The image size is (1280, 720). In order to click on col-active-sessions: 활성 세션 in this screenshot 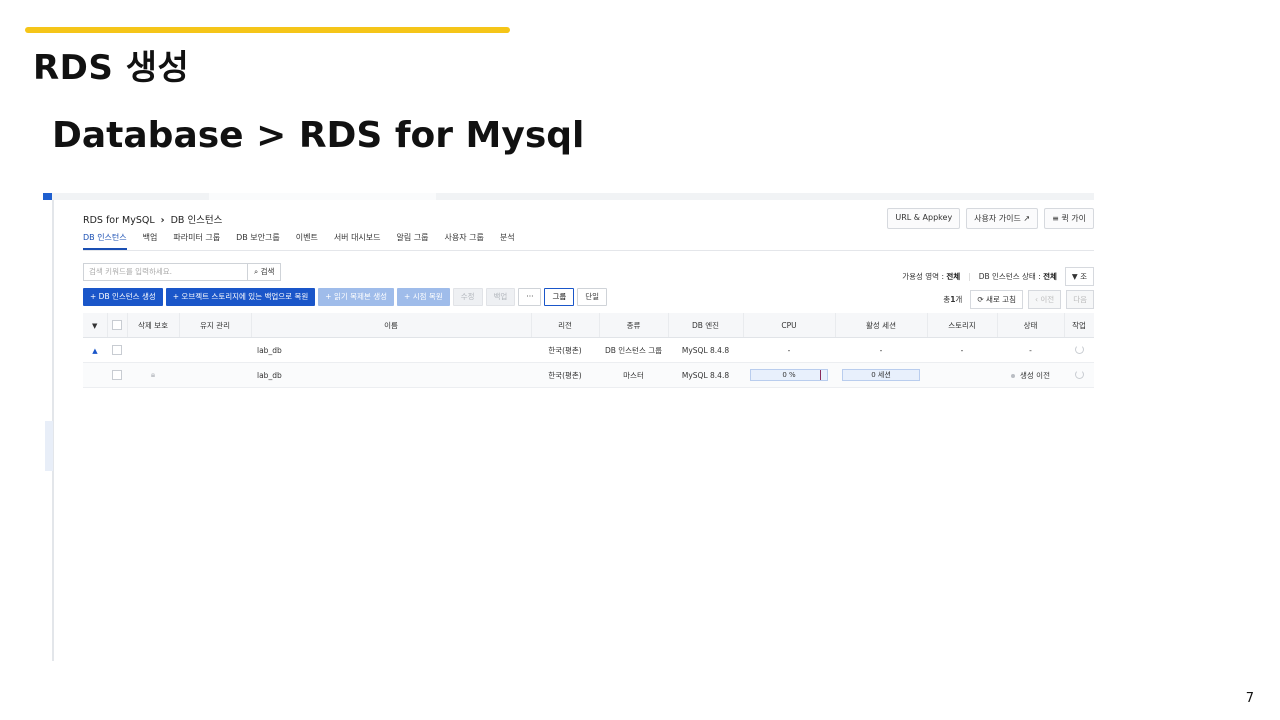, I will do `click(881, 325)`.